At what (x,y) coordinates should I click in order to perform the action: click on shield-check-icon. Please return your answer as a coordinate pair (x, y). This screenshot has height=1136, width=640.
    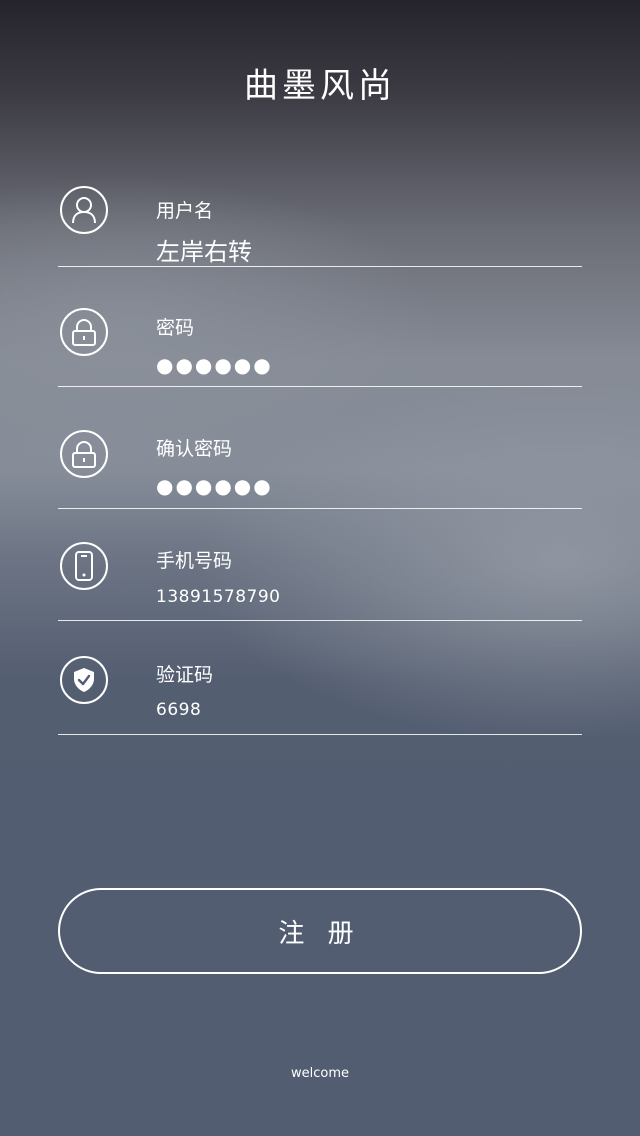
    Looking at the image, I should click on (84, 680).